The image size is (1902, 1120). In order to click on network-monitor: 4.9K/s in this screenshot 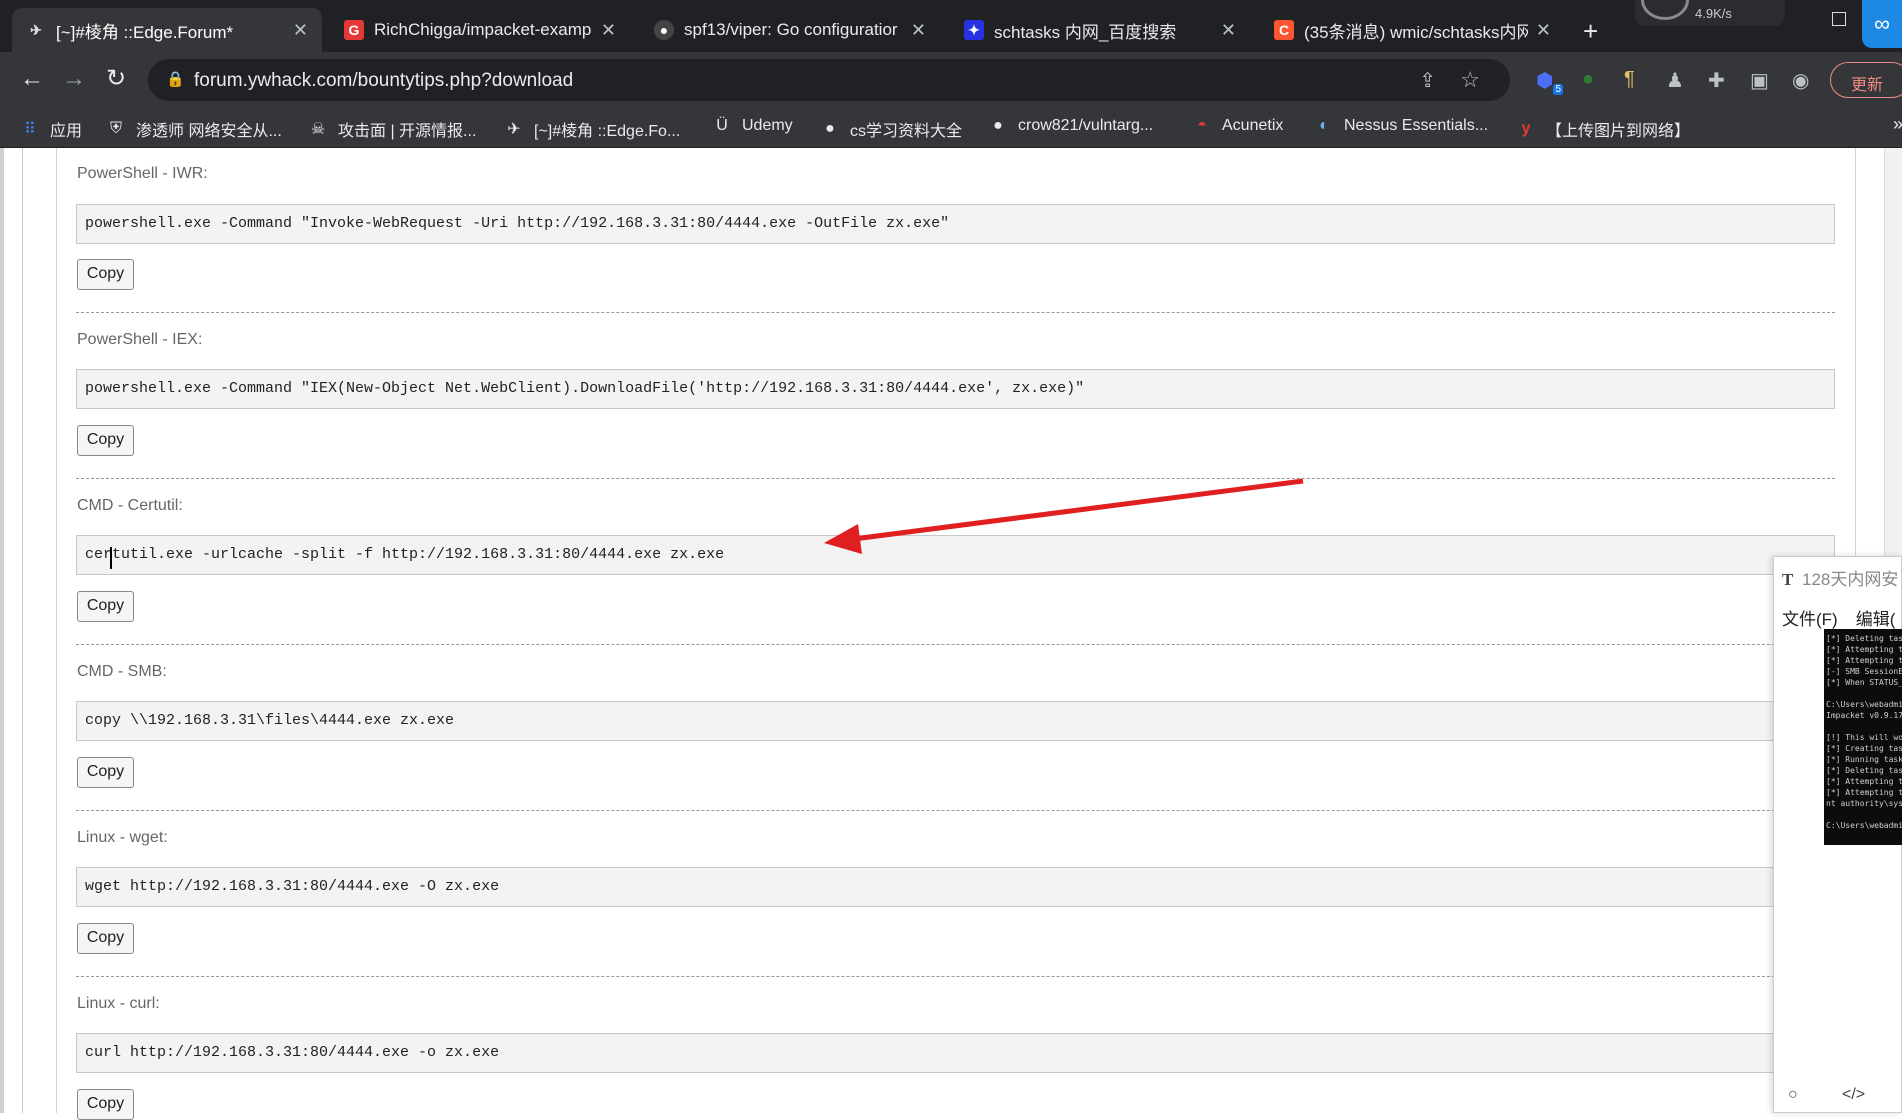, I will do `click(1710, 13)`.